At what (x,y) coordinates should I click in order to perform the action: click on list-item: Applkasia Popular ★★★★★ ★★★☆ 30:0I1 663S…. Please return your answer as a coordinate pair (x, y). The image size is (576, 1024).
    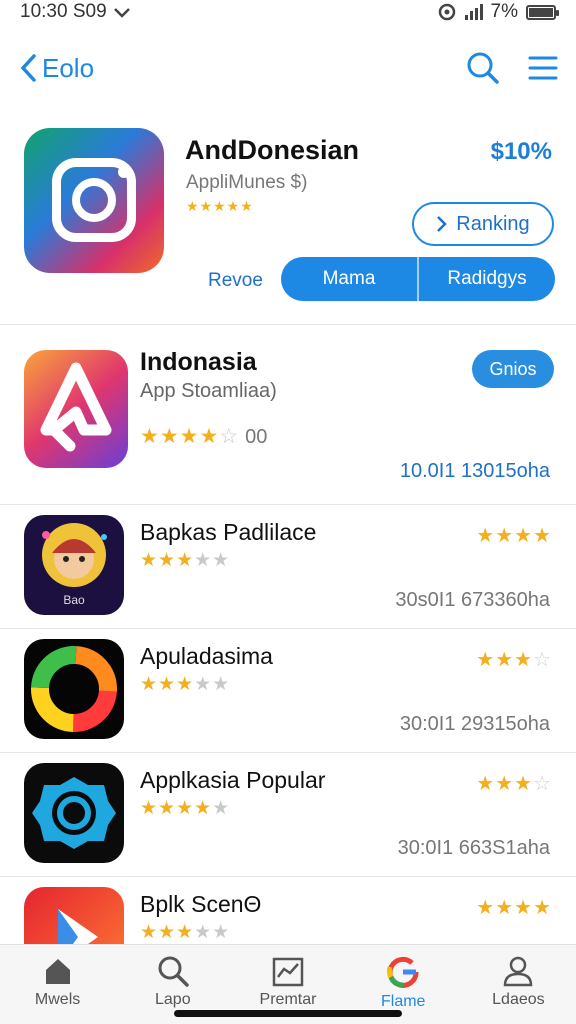
    Looking at the image, I should click on (288, 815).